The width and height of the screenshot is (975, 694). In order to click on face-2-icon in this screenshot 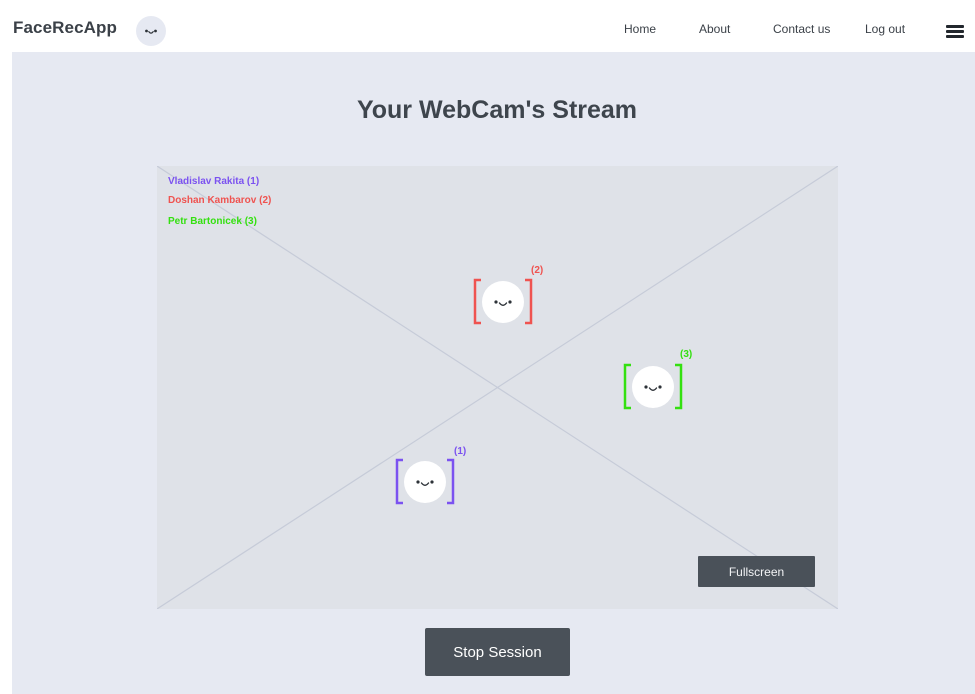, I will do `click(503, 301)`.